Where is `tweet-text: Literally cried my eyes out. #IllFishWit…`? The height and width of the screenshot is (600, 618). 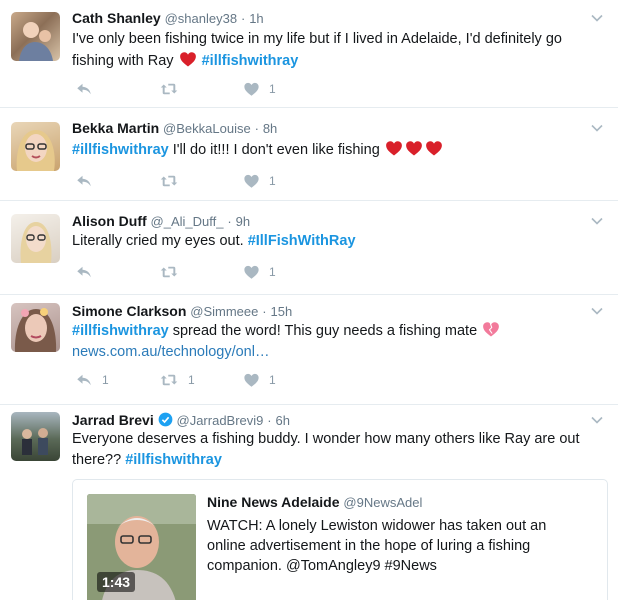 tweet-text: Literally cried my eyes out. #IllFishWit… is located at coordinates (337, 241).